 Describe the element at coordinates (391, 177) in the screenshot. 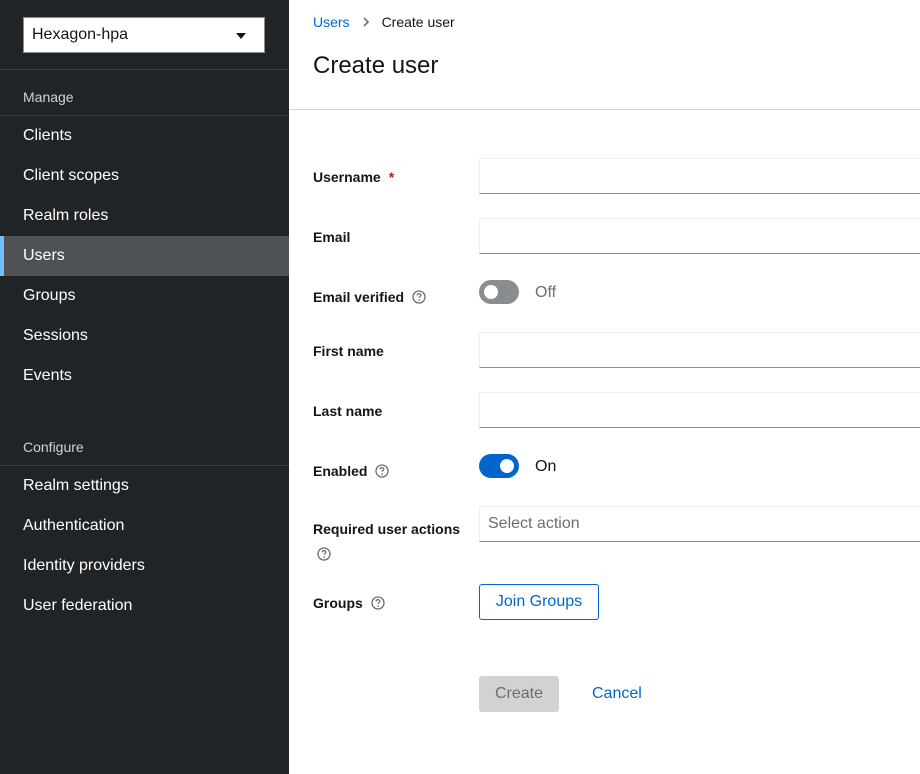

I see `required-marker: *` at that location.